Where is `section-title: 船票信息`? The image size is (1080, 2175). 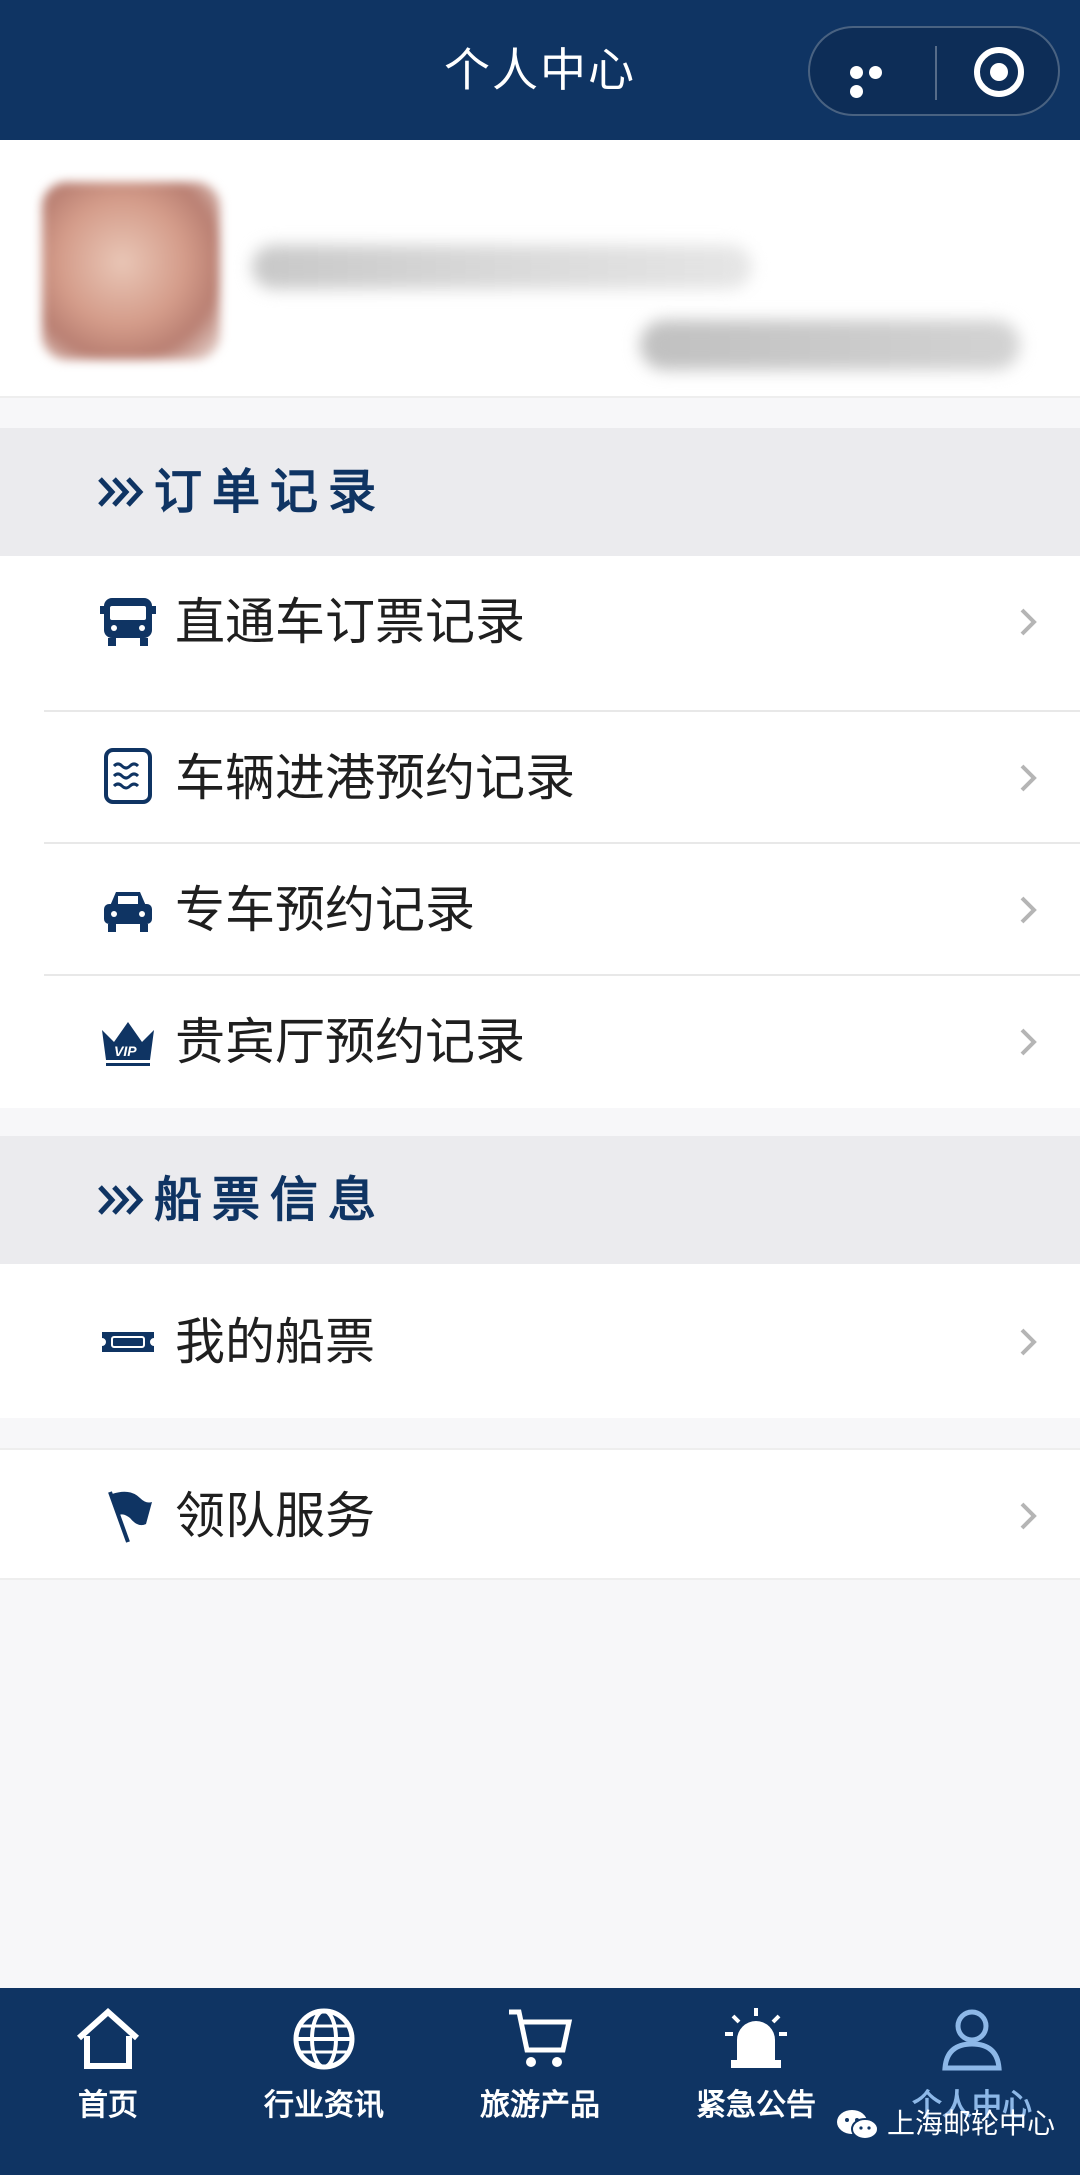 section-title: 船票信息 is located at coordinates (270, 1200).